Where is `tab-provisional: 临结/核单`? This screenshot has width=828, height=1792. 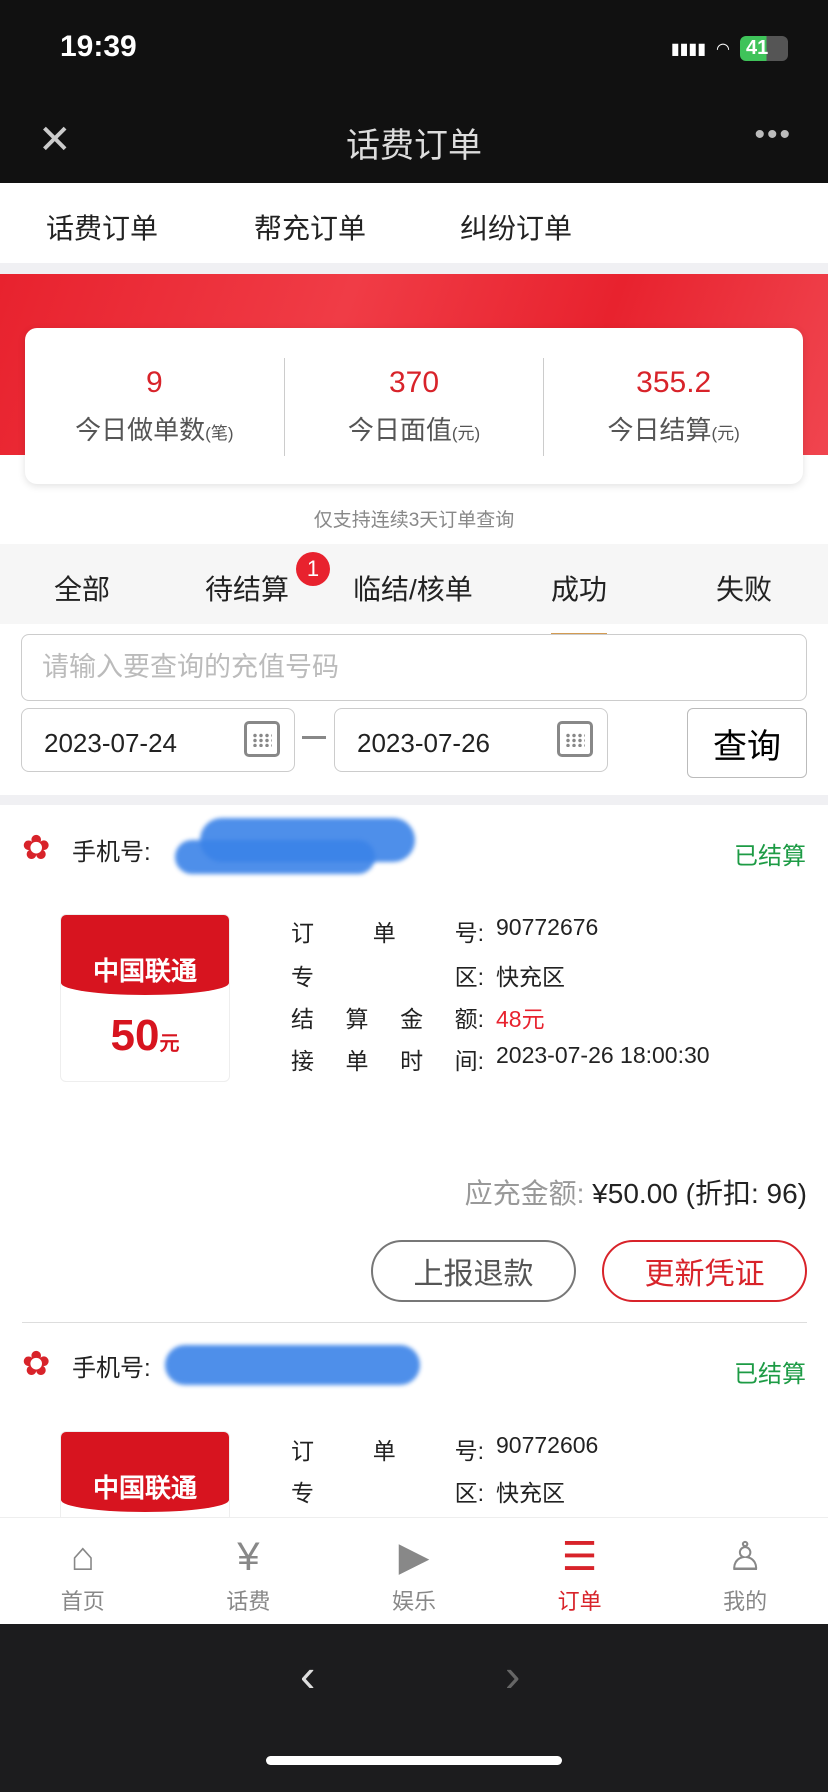 tab-provisional: 临结/核单 is located at coordinates (413, 588).